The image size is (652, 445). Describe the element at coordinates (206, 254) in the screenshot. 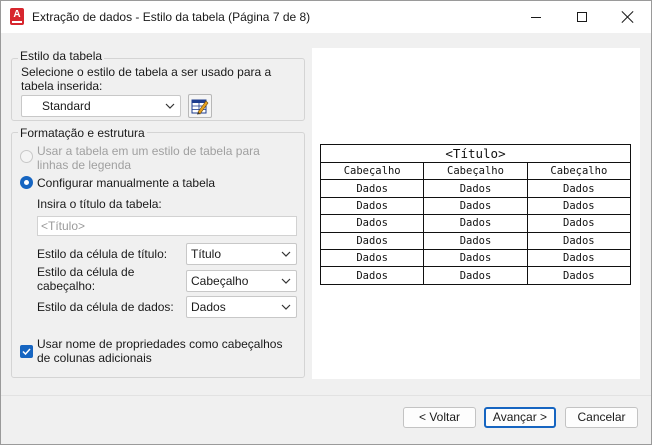

I see `title-cell-style-value: Título` at that location.